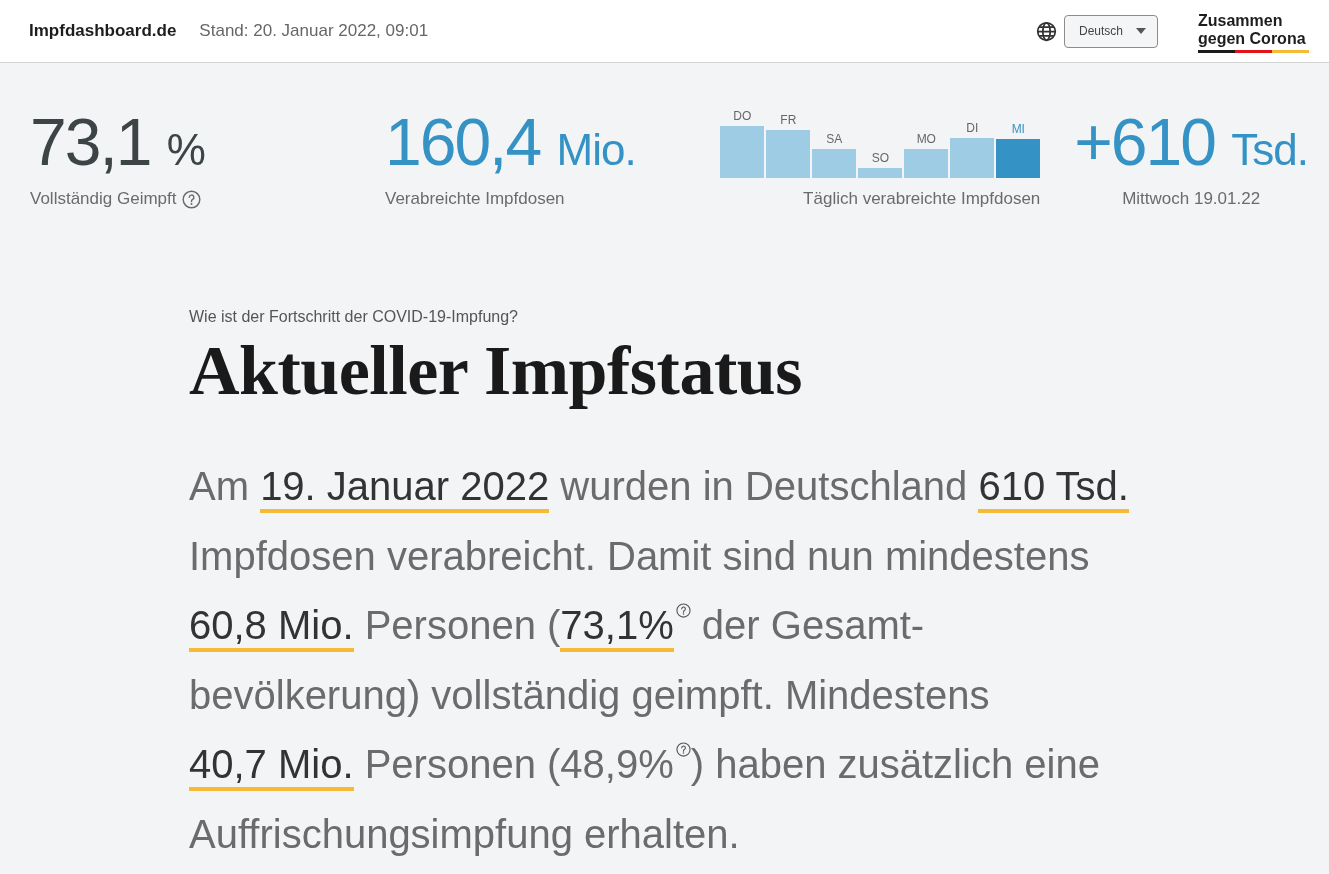 Image resolution: width=1329 pixels, height=874 pixels. Describe the element at coordinates (1141, 31) in the screenshot. I see `caret-icon` at that location.